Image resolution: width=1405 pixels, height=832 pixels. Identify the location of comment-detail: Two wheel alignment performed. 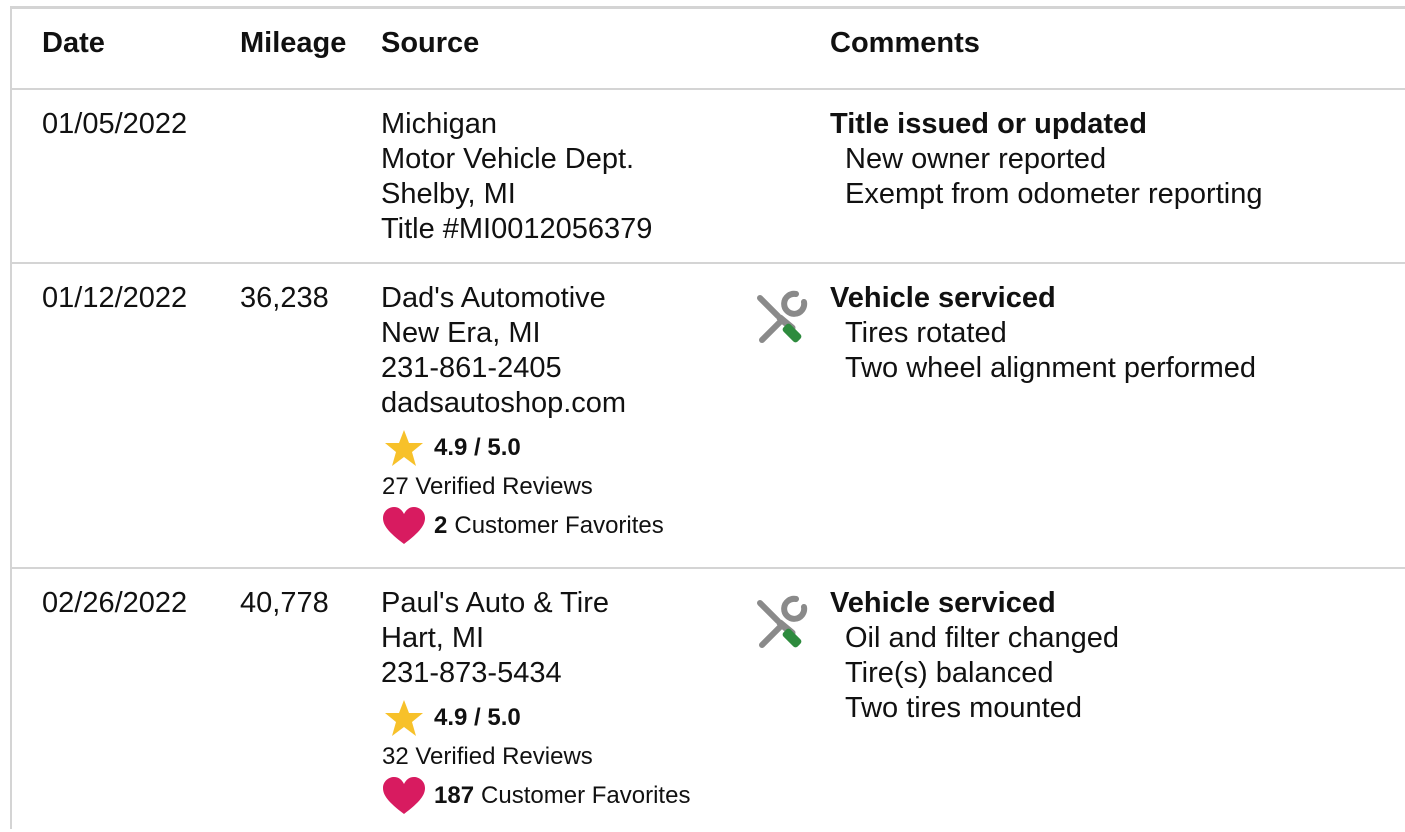
(1051, 368).